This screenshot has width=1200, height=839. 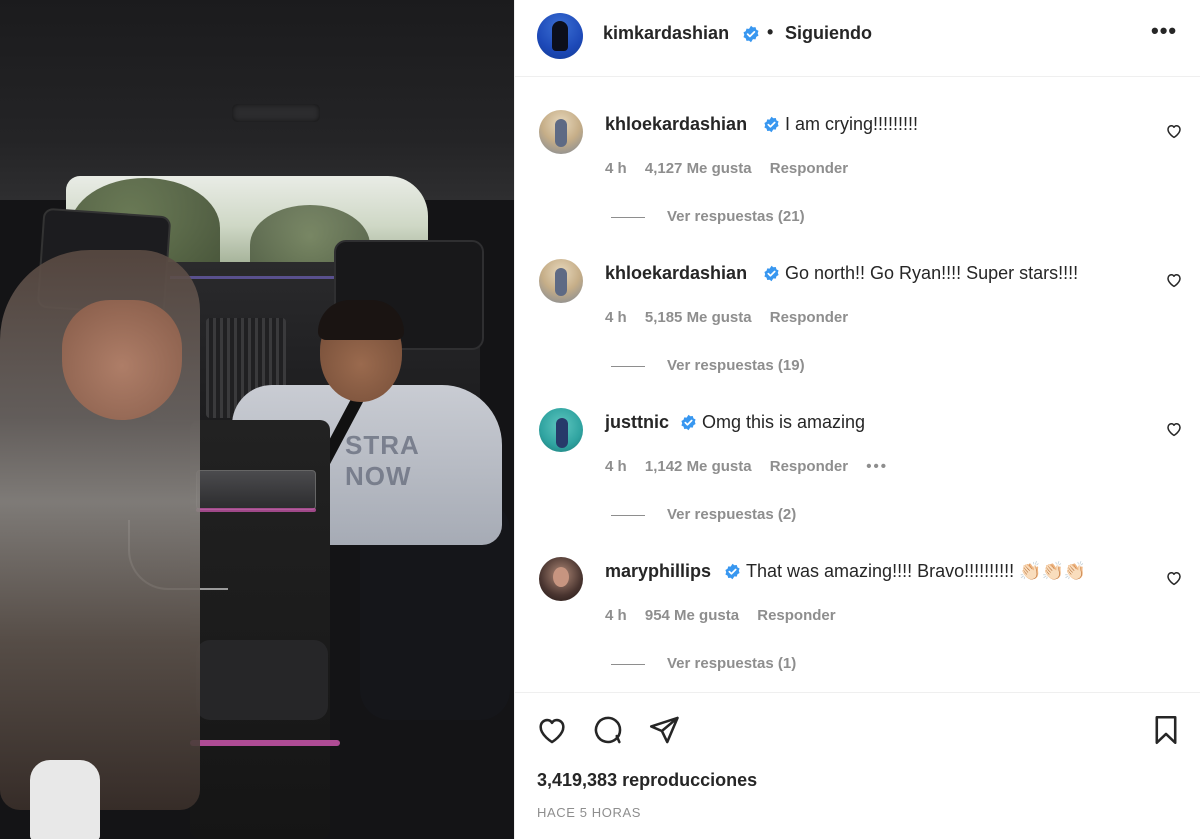 What do you see at coordinates (692, 615) in the screenshot?
I see `comment-likes: 954 Me gusta` at bounding box center [692, 615].